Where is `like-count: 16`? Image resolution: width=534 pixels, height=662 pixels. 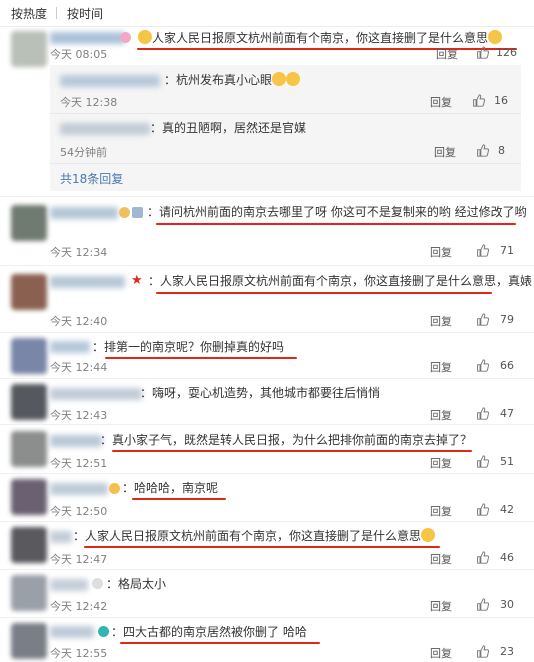
like-count: 16 is located at coordinates (501, 100).